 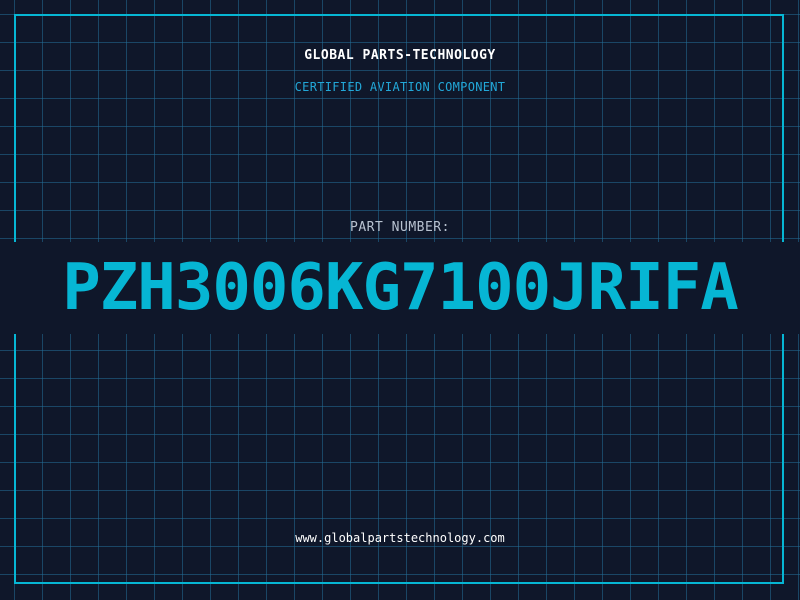 I want to click on certification-subtitle: CERTIFIED AVIATION COMPONENT, so click(x=400, y=87).